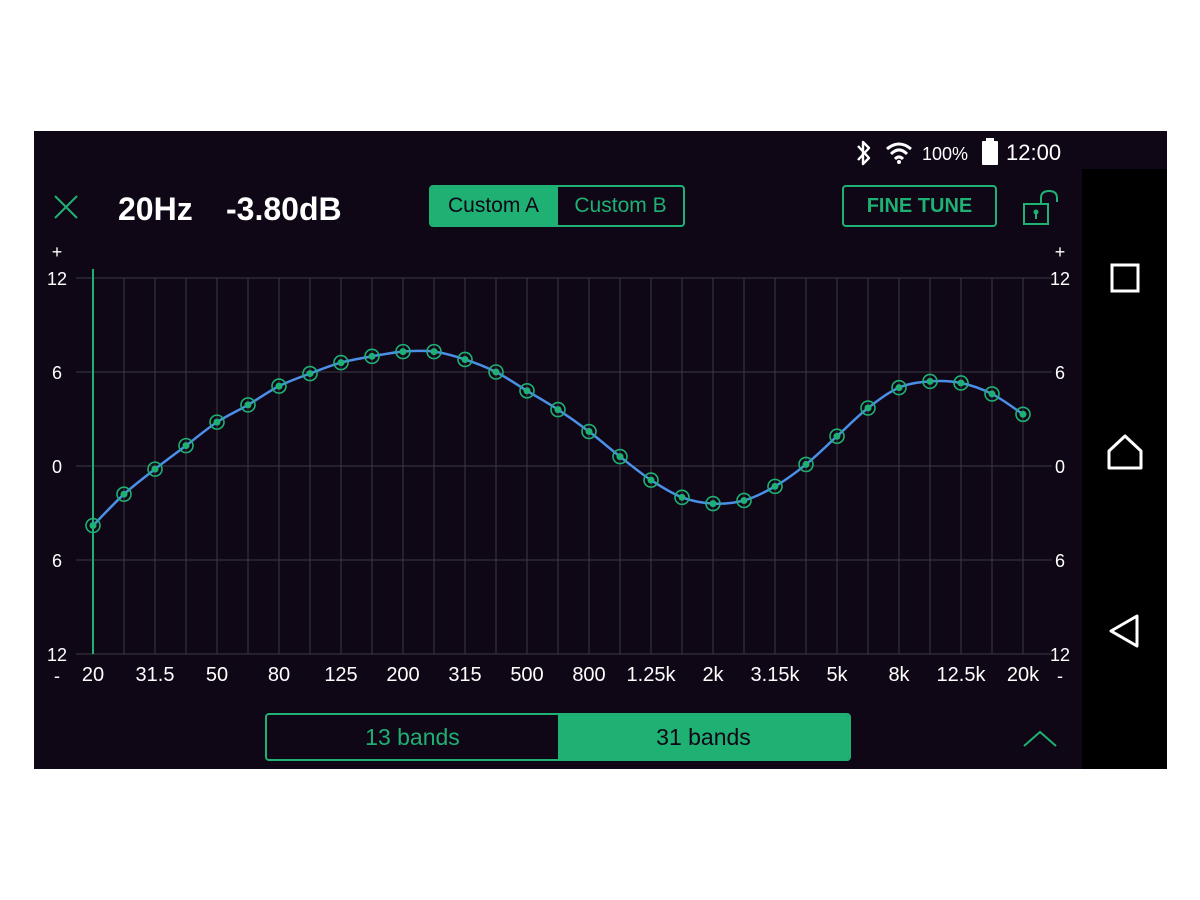 Image resolution: width=1200 pixels, height=900 pixels. I want to click on y-tick-left: 0, so click(57, 467).